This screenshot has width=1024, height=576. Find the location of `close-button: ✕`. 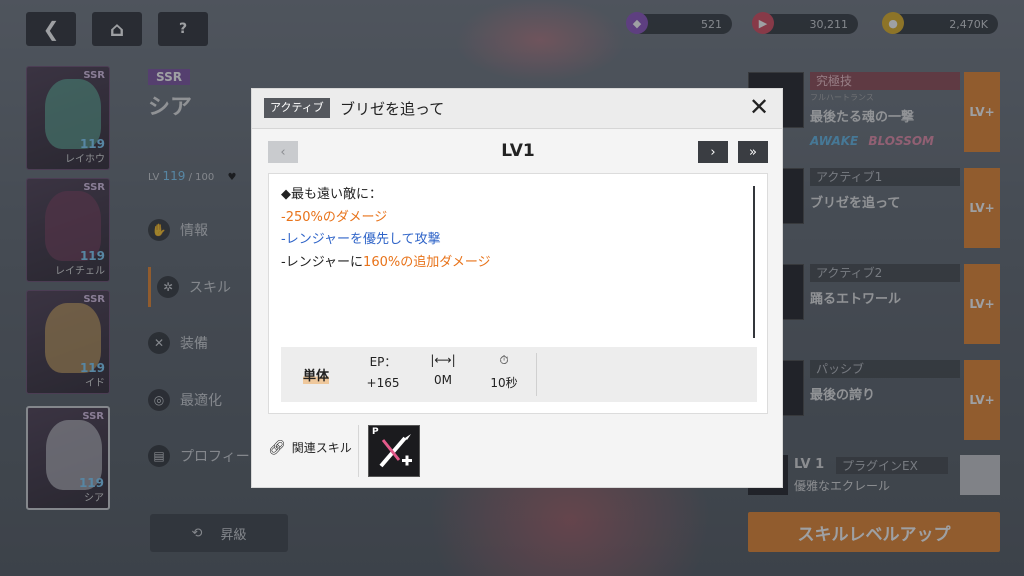

close-button: ✕ is located at coordinates (759, 108).